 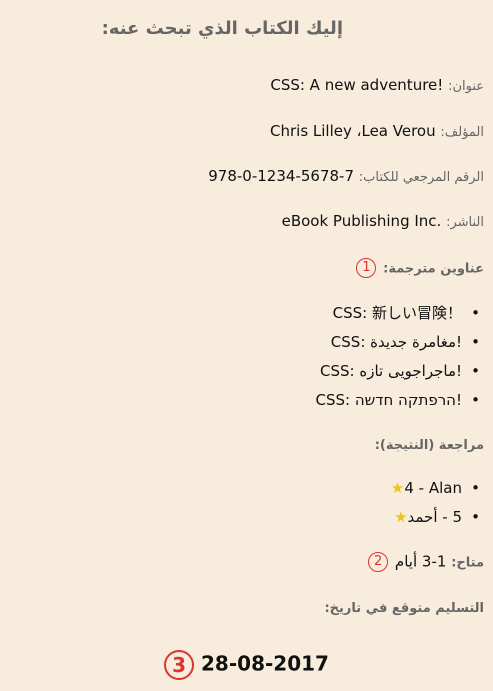 What do you see at coordinates (222, 28) in the screenshot?
I see `page-title: إليك الكتاب الذي تبحث عنه:` at bounding box center [222, 28].